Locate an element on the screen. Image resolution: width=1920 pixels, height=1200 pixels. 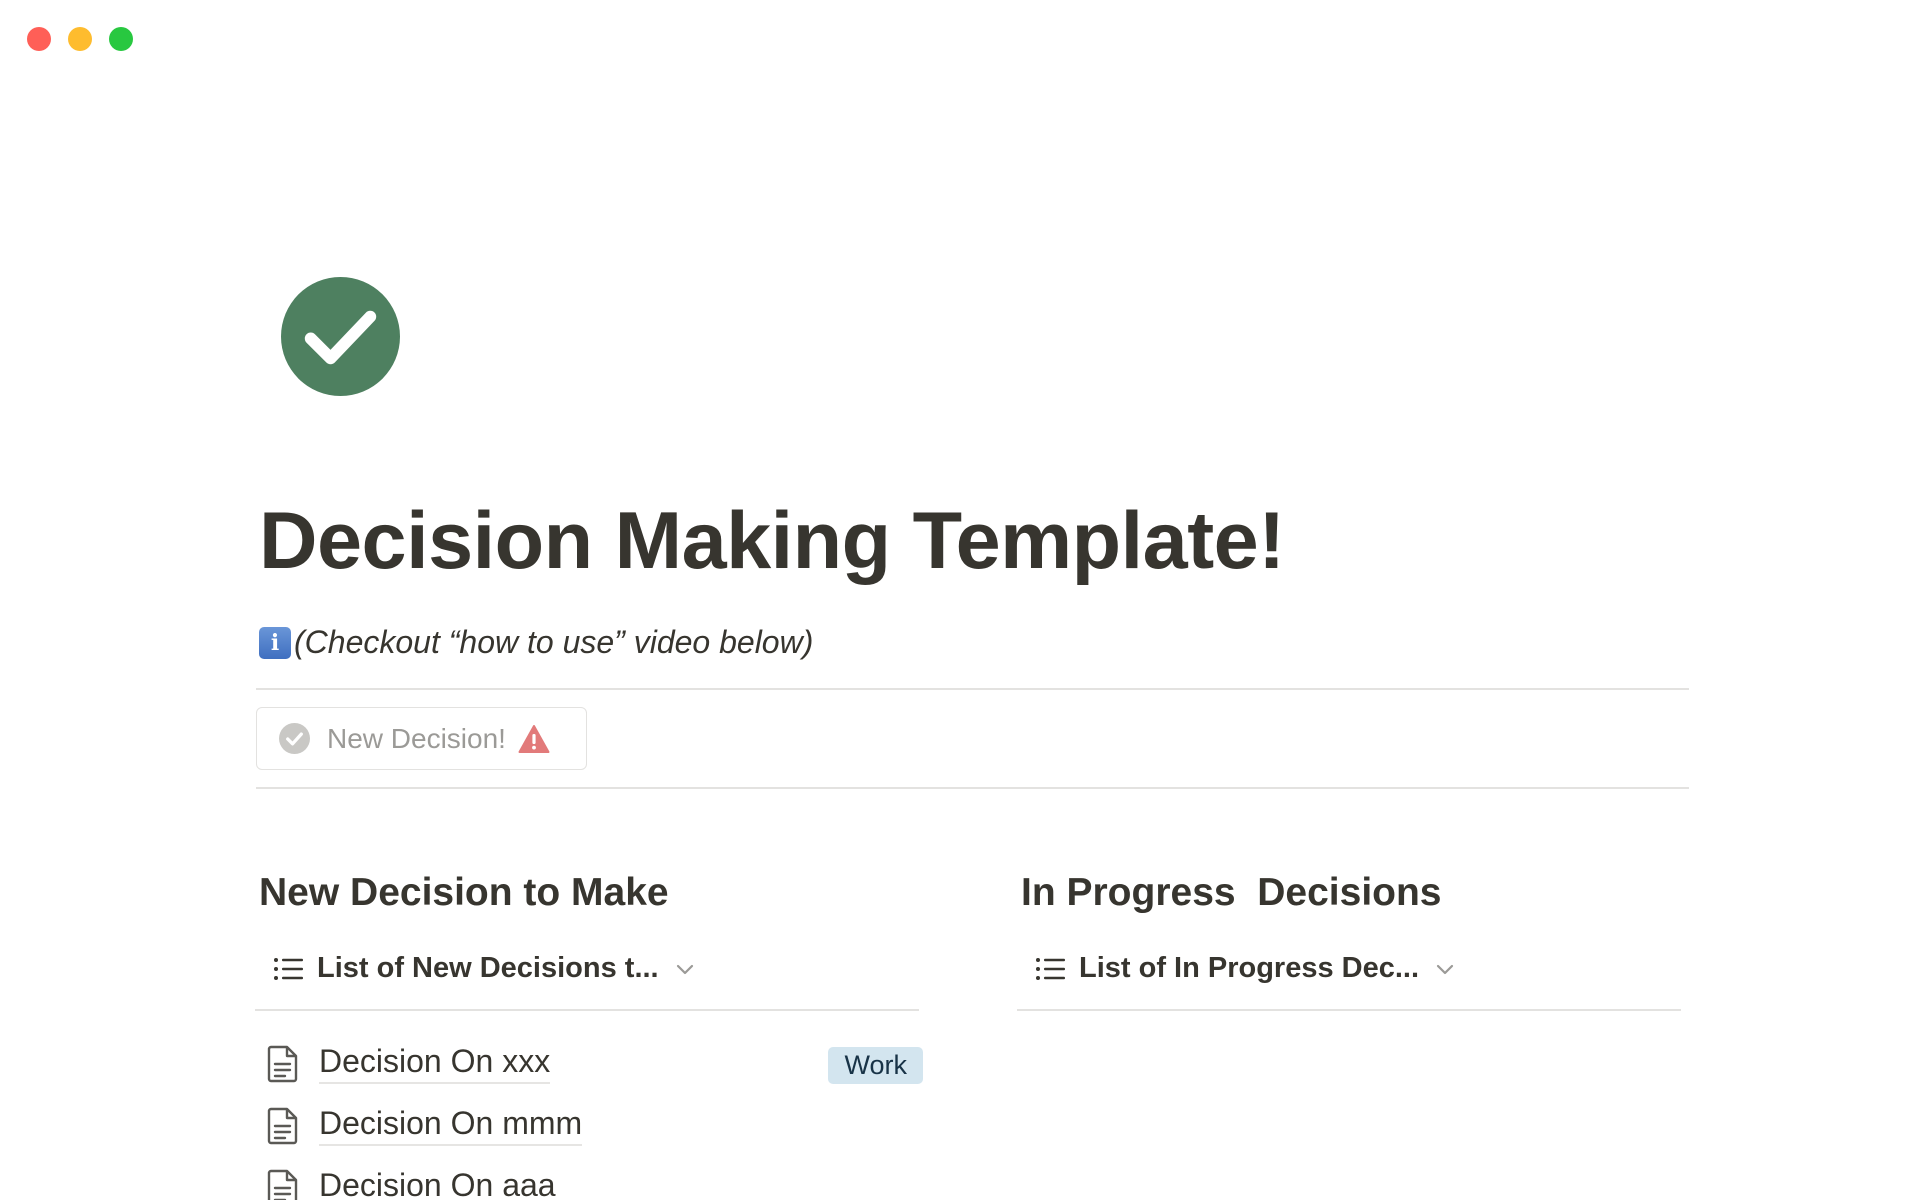
decision-title: Decision On xxx is located at coordinates (435, 1064).